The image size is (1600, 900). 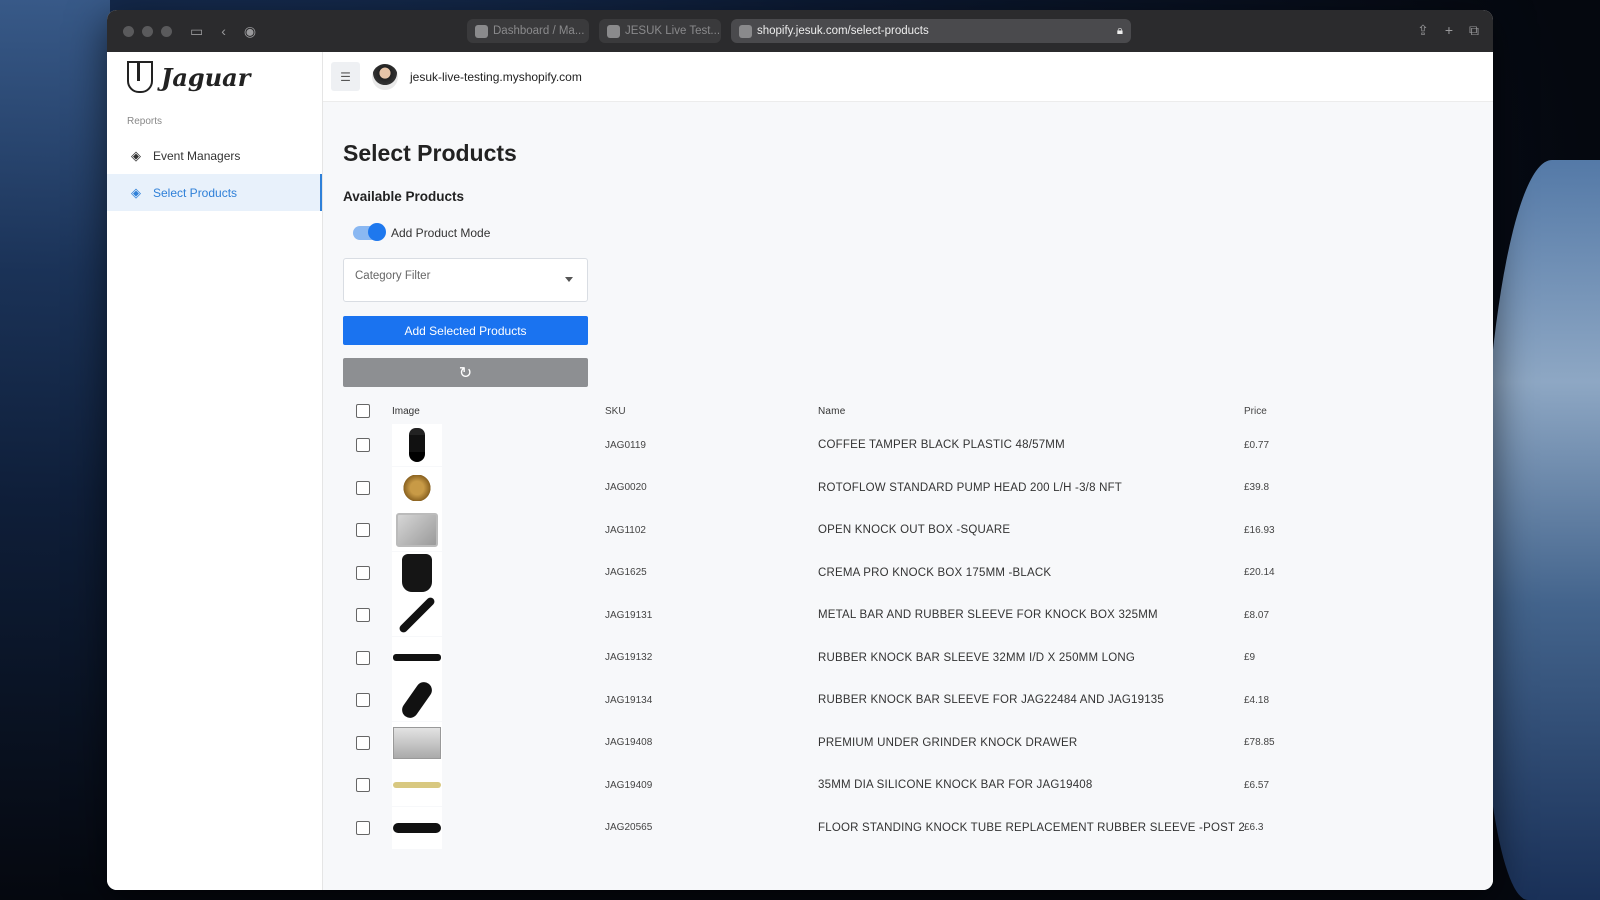 What do you see at coordinates (369, 232) in the screenshot?
I see `add-product-mode-toggle` at bounding box center [369, 232].